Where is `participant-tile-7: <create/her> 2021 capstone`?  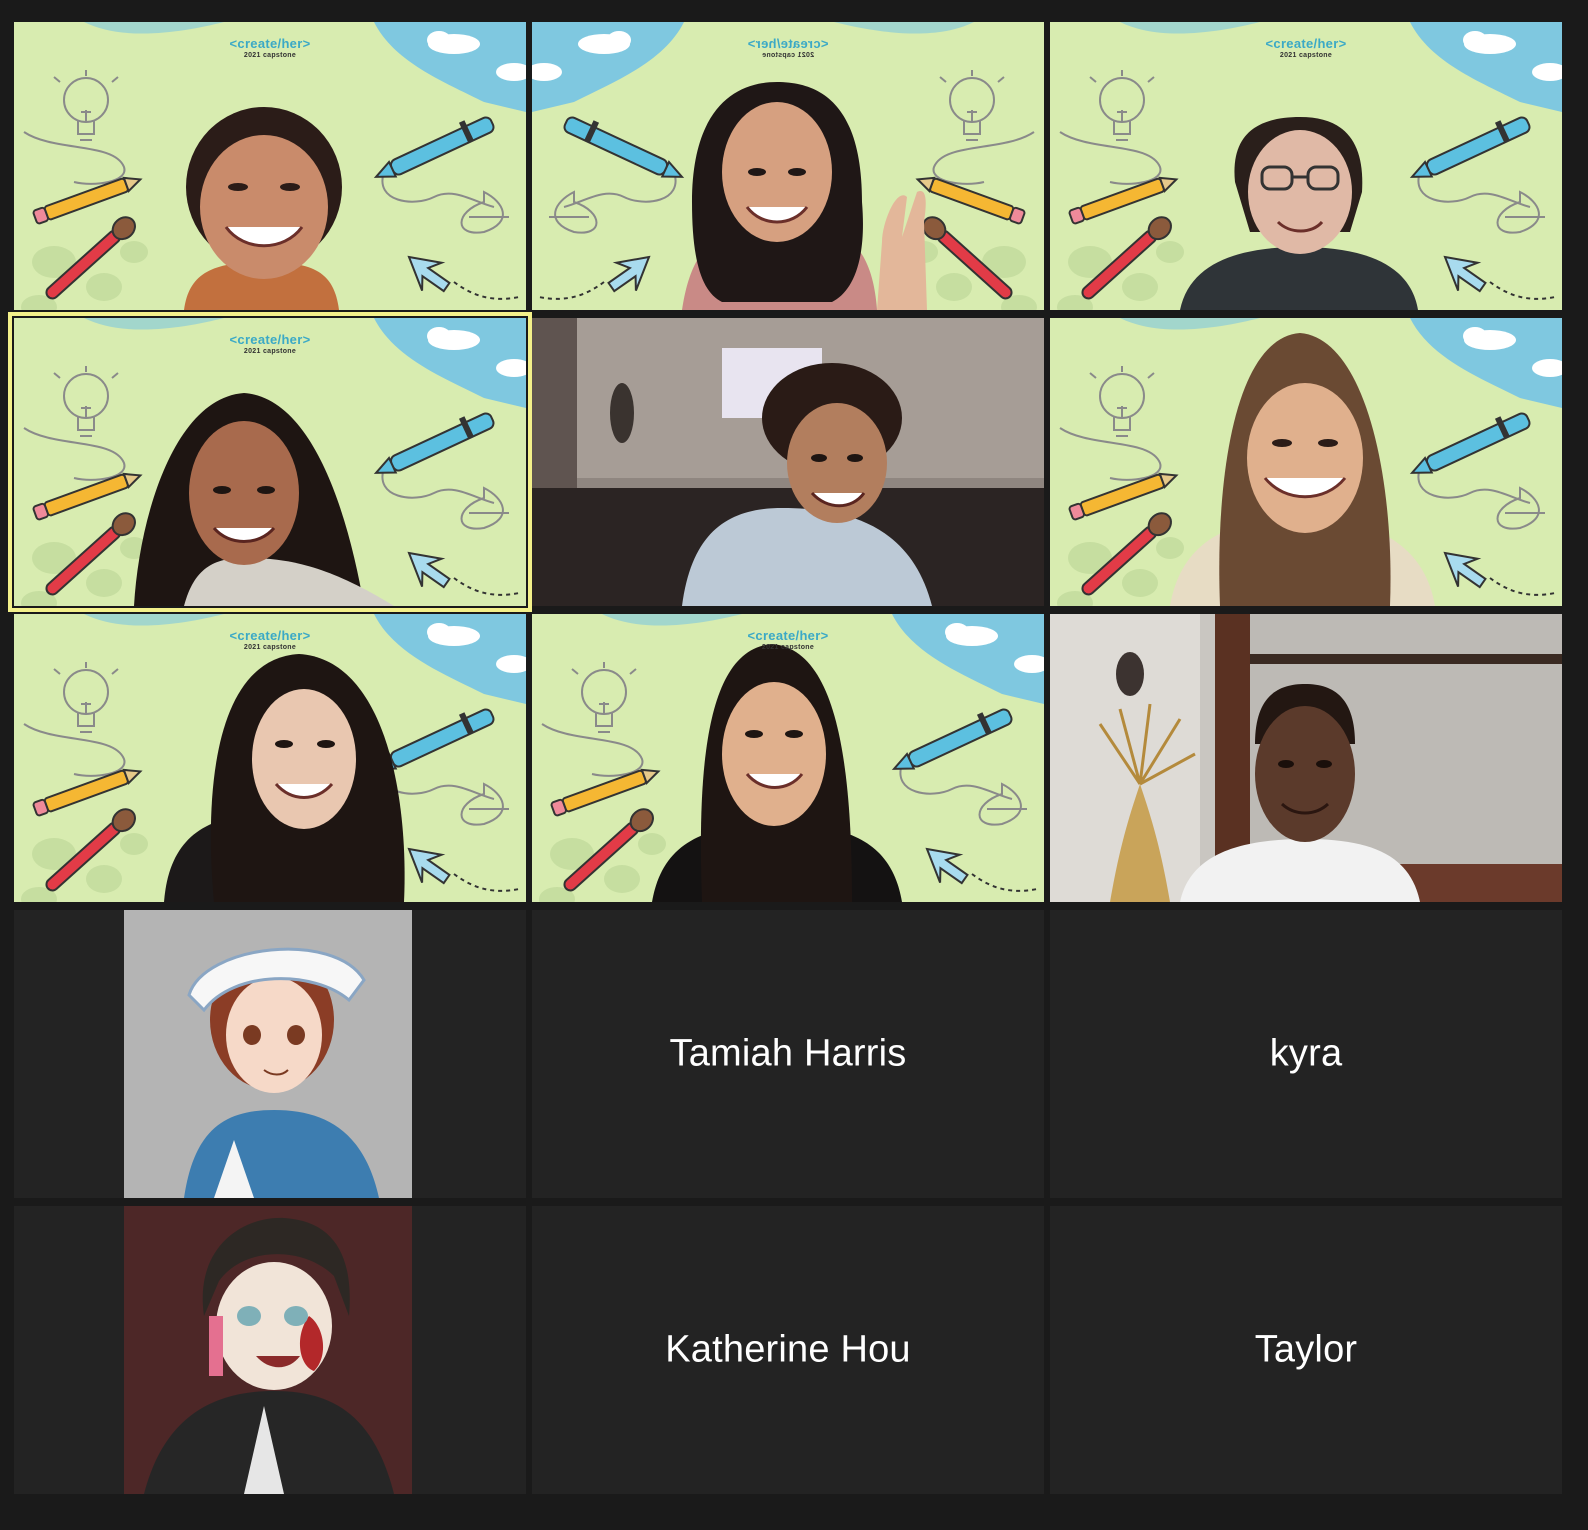 participant-tile-7: <create/her> 2021 capstone is located at coordinates (270, 758).